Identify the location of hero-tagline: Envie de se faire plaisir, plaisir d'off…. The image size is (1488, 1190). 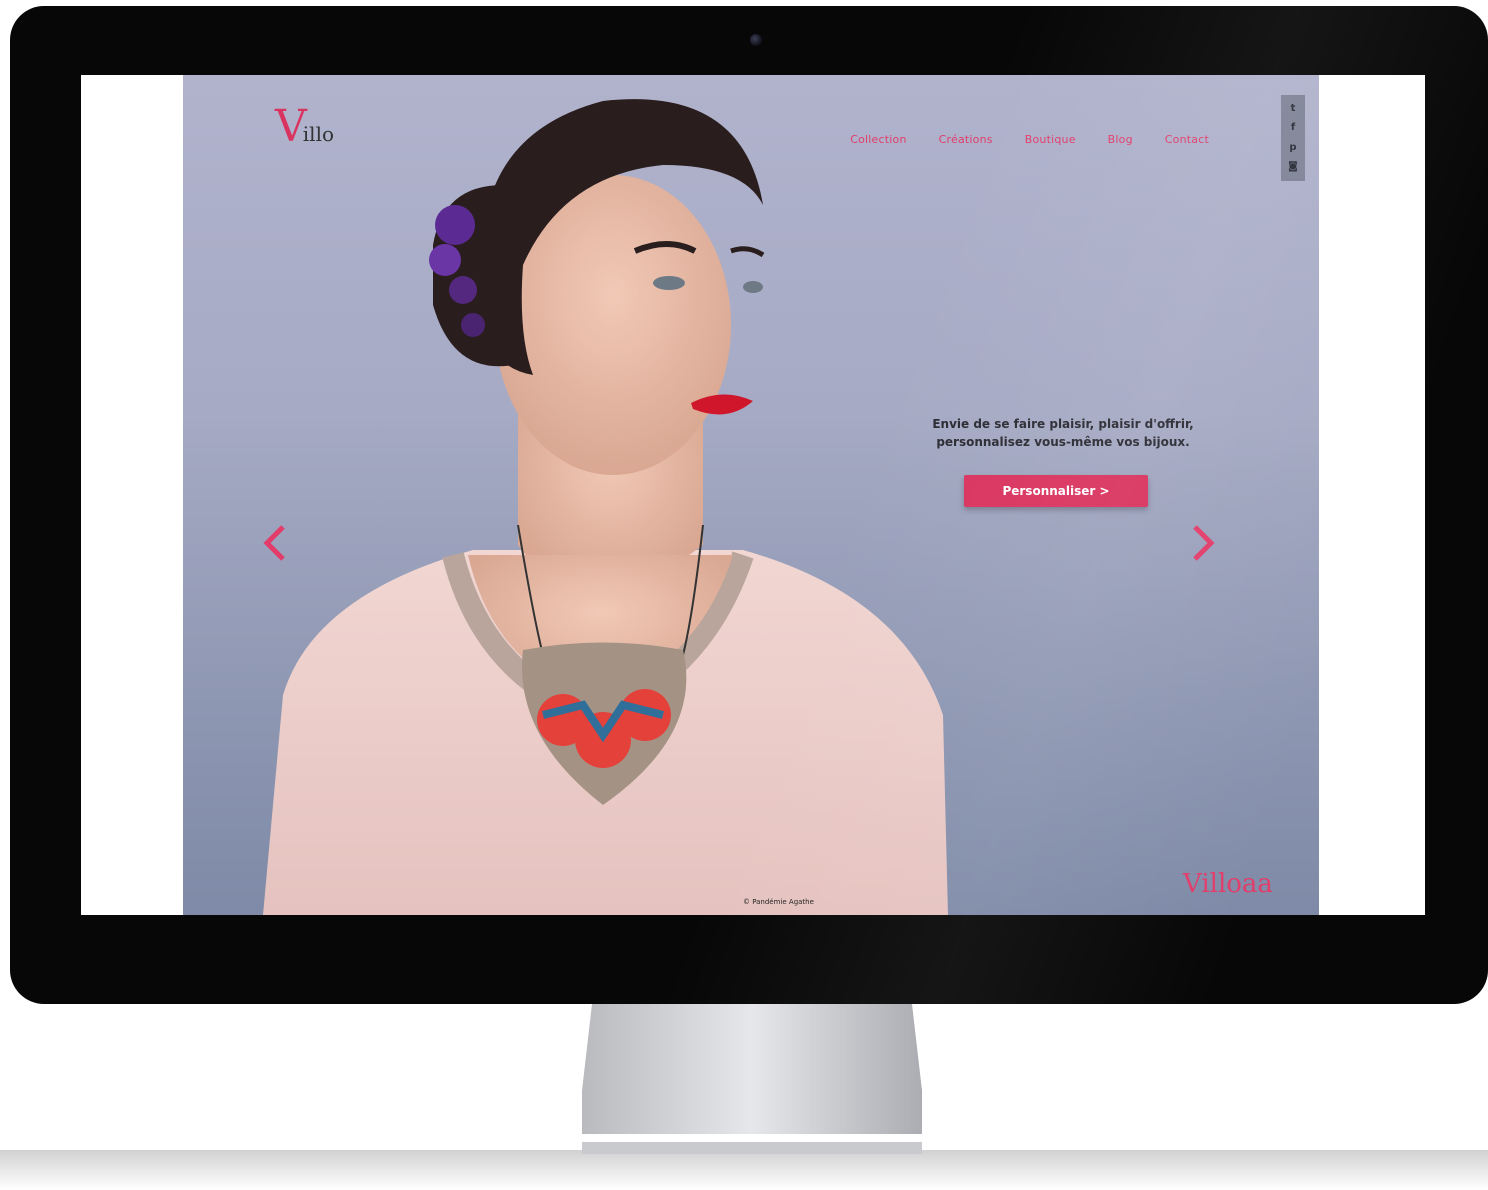
(1063, 433).